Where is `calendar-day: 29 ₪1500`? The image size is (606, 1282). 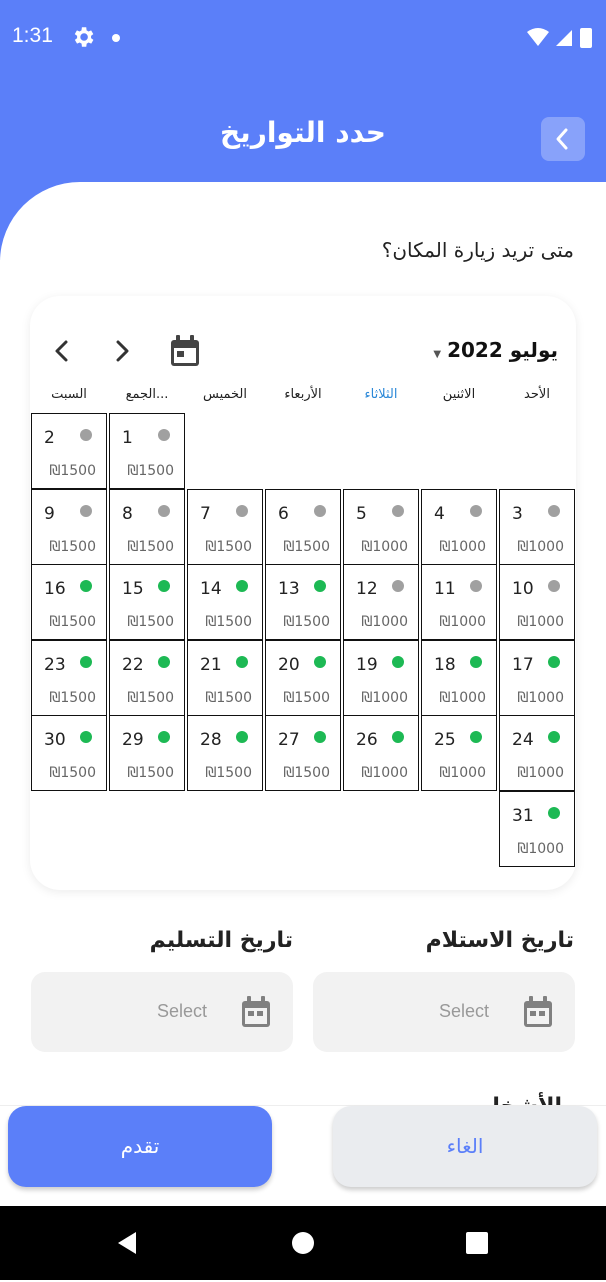 calendar-day: 29 ₪1500 is located at coordinates (147, 753).